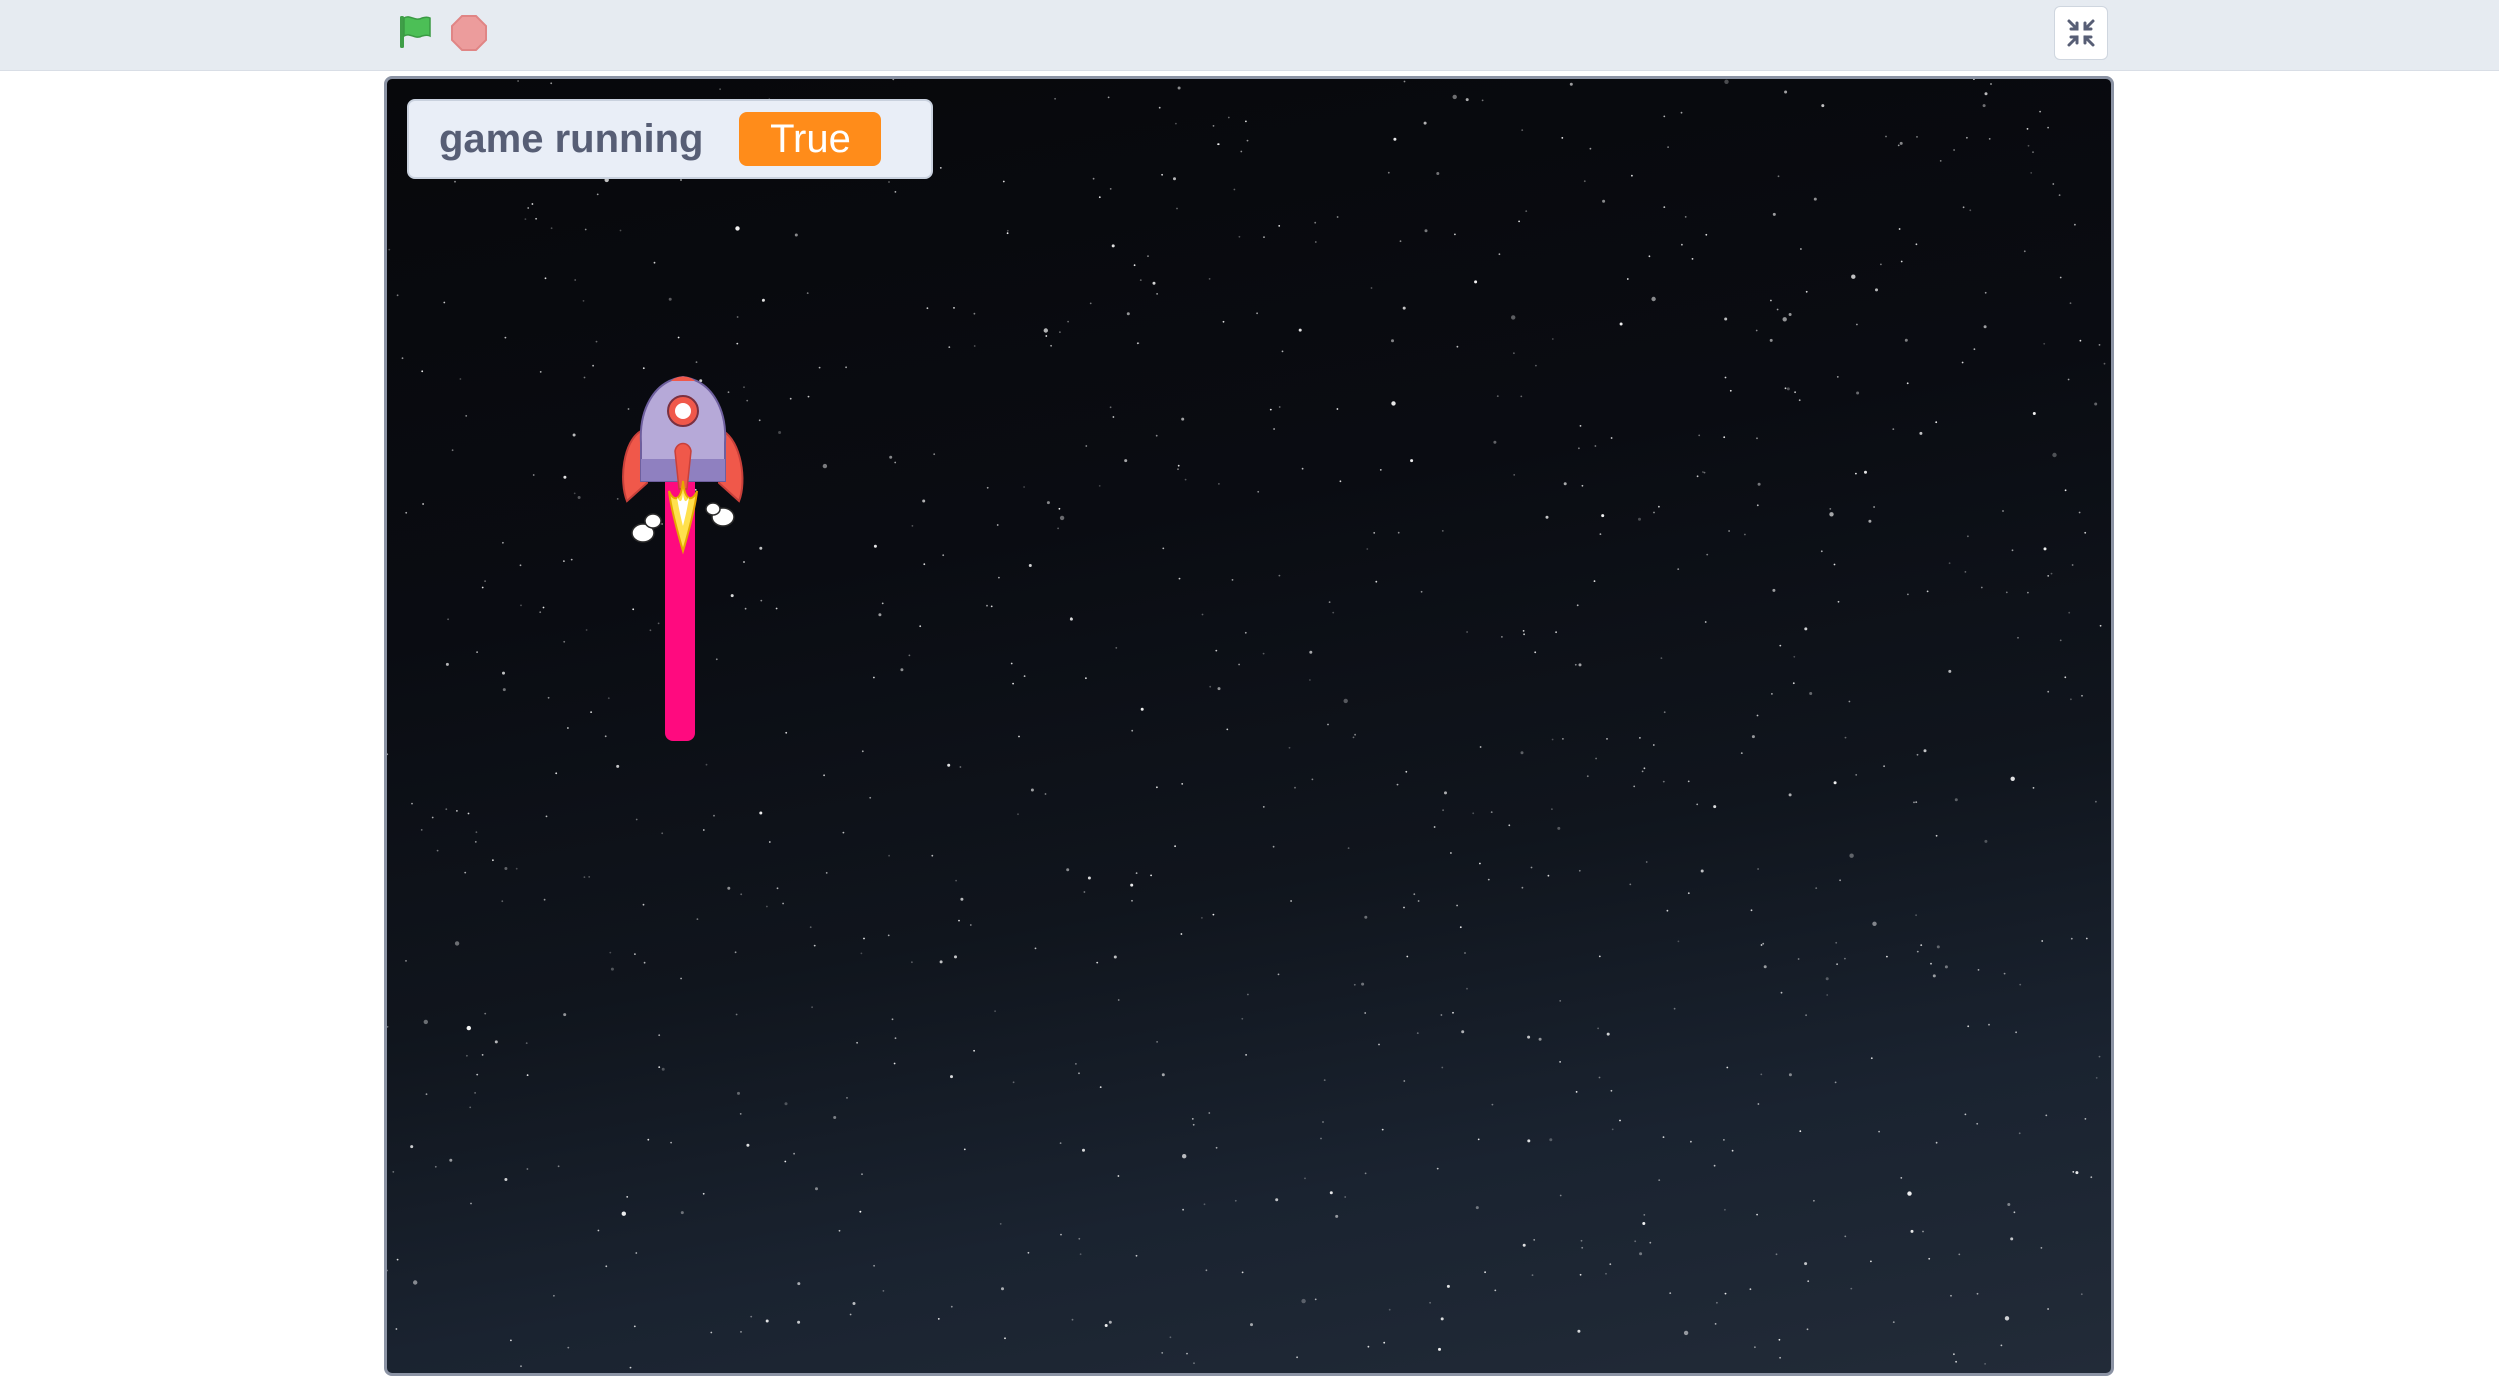 This screenshot has height=1383, width=2499. I want to click on stop-sign-icon, so click(469, 33).